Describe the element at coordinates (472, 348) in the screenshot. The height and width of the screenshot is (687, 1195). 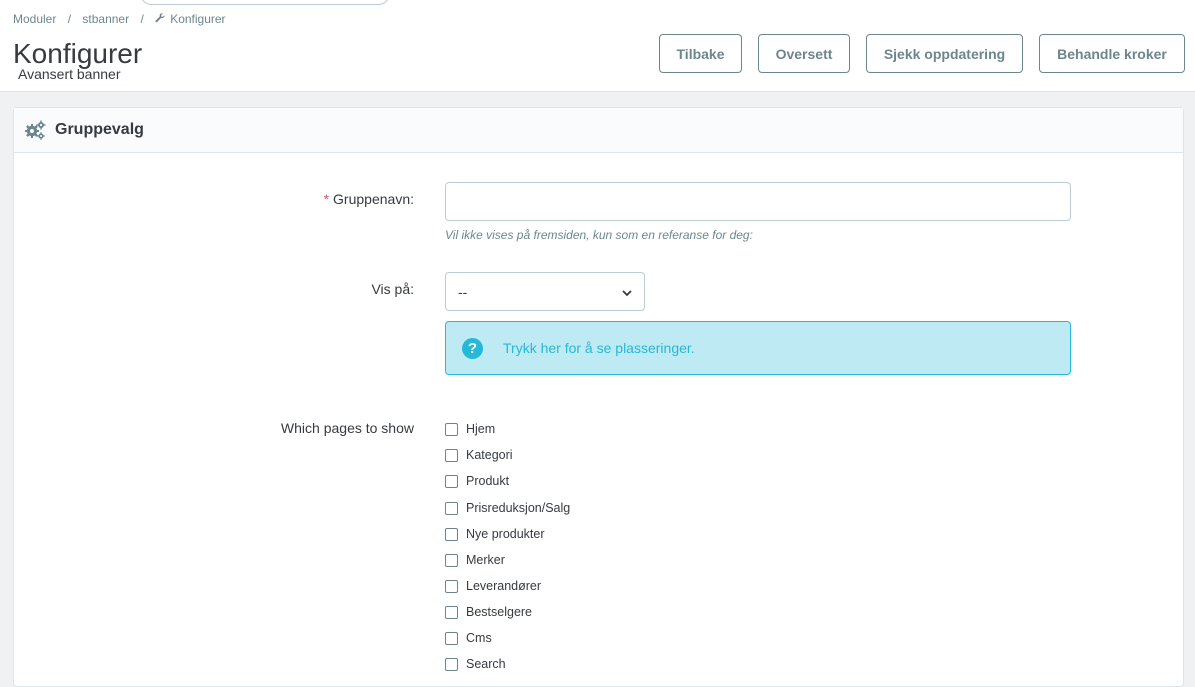
I see `question-circle-icon: ?` at that location.